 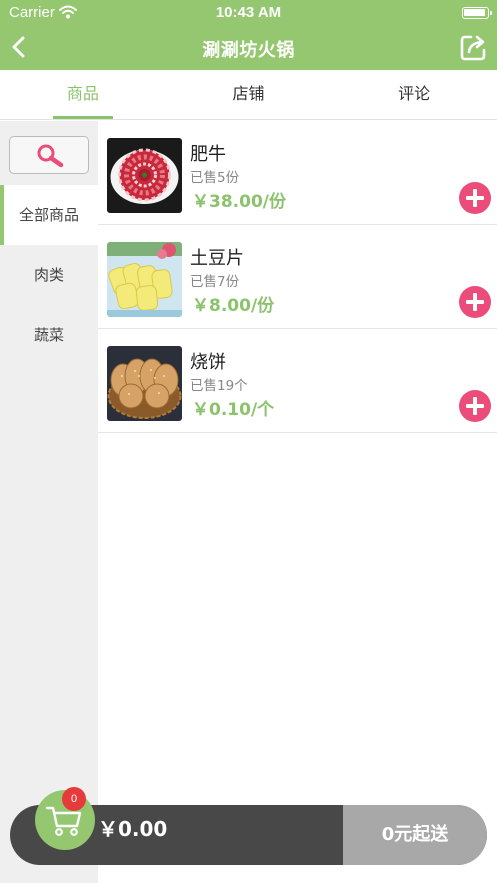 I want to click on share-button, so click(x=473, y=48).